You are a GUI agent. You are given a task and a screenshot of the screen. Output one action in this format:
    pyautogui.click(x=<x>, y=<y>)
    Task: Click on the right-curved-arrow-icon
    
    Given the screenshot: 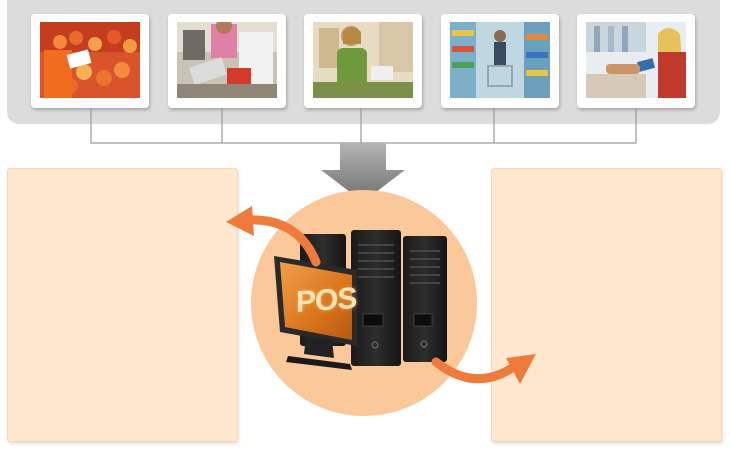 What is the action you would take?
    pyautogui.click(x=483, y=369)
    